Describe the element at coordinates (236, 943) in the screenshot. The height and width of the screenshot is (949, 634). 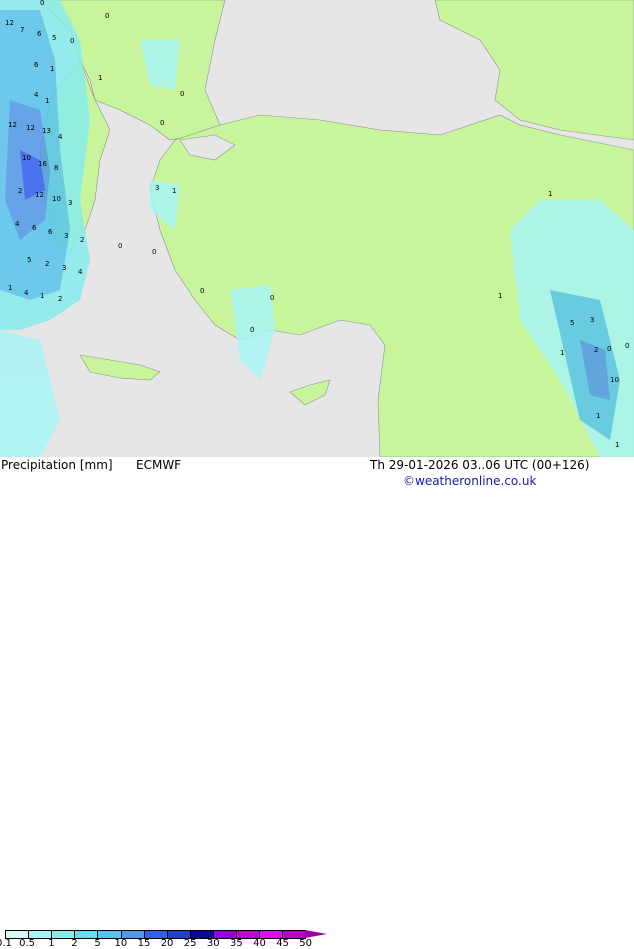
I see `colorbar-label: 35` at that location.